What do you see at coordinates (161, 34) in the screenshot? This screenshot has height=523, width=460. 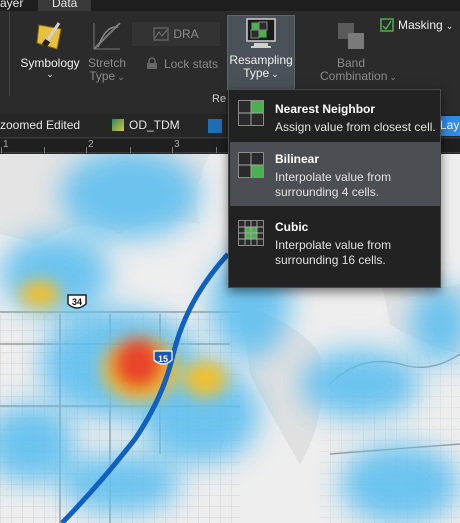 I see `dra-icon` at bounding box center [161, 34].